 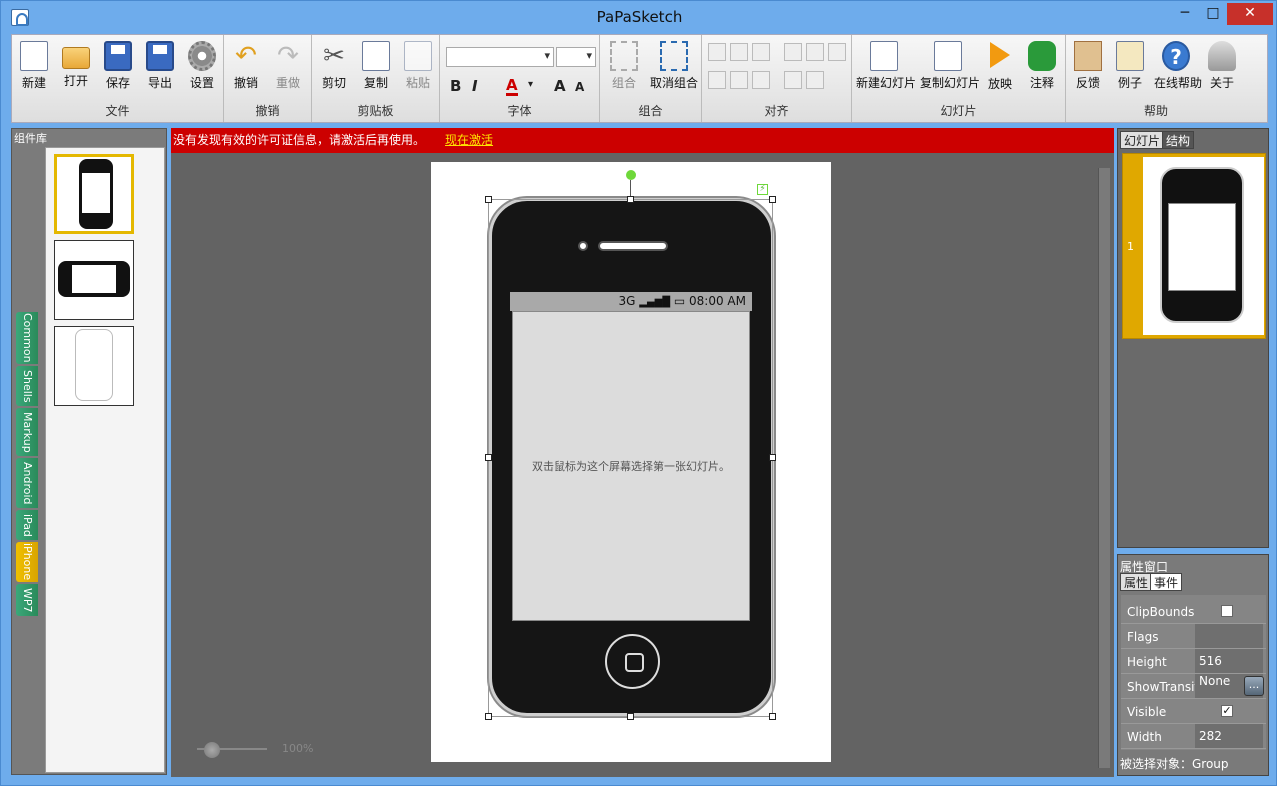 What do you see at coordinates (160, 65) in the screenshot?
I see `export-button: 导出` at bounding box center [160, 65].